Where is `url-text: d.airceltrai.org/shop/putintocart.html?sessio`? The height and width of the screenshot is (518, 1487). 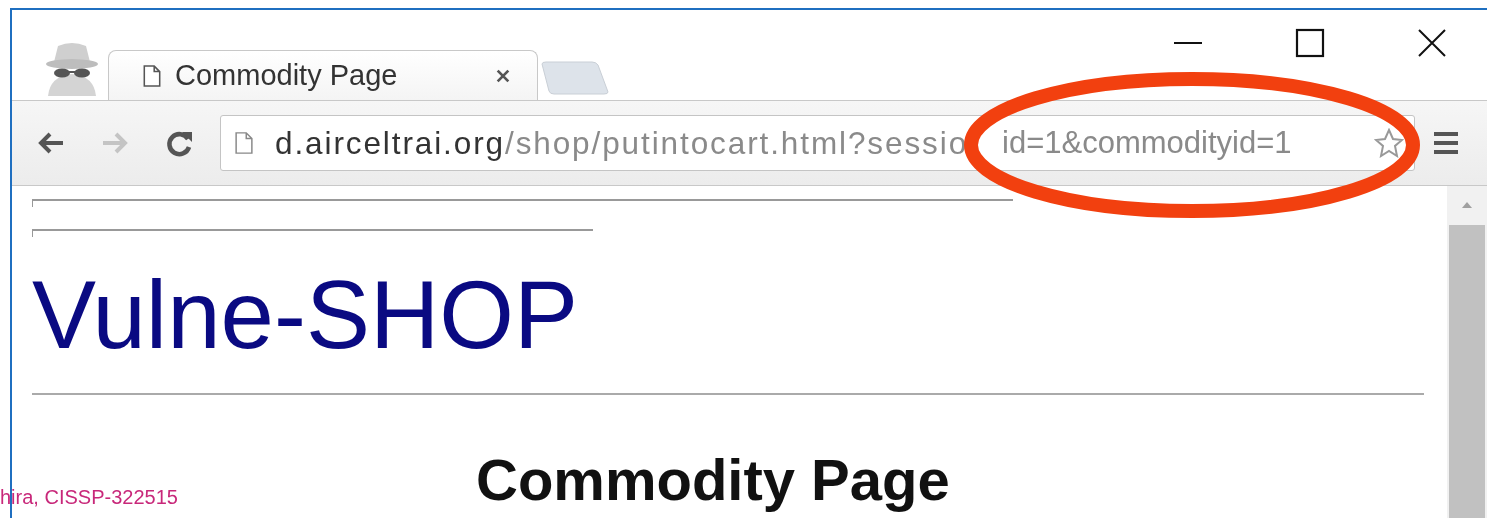 url-text: d.airceltrai.org/shop/putintocart.html?sessio is located at coordinates (622, 143).